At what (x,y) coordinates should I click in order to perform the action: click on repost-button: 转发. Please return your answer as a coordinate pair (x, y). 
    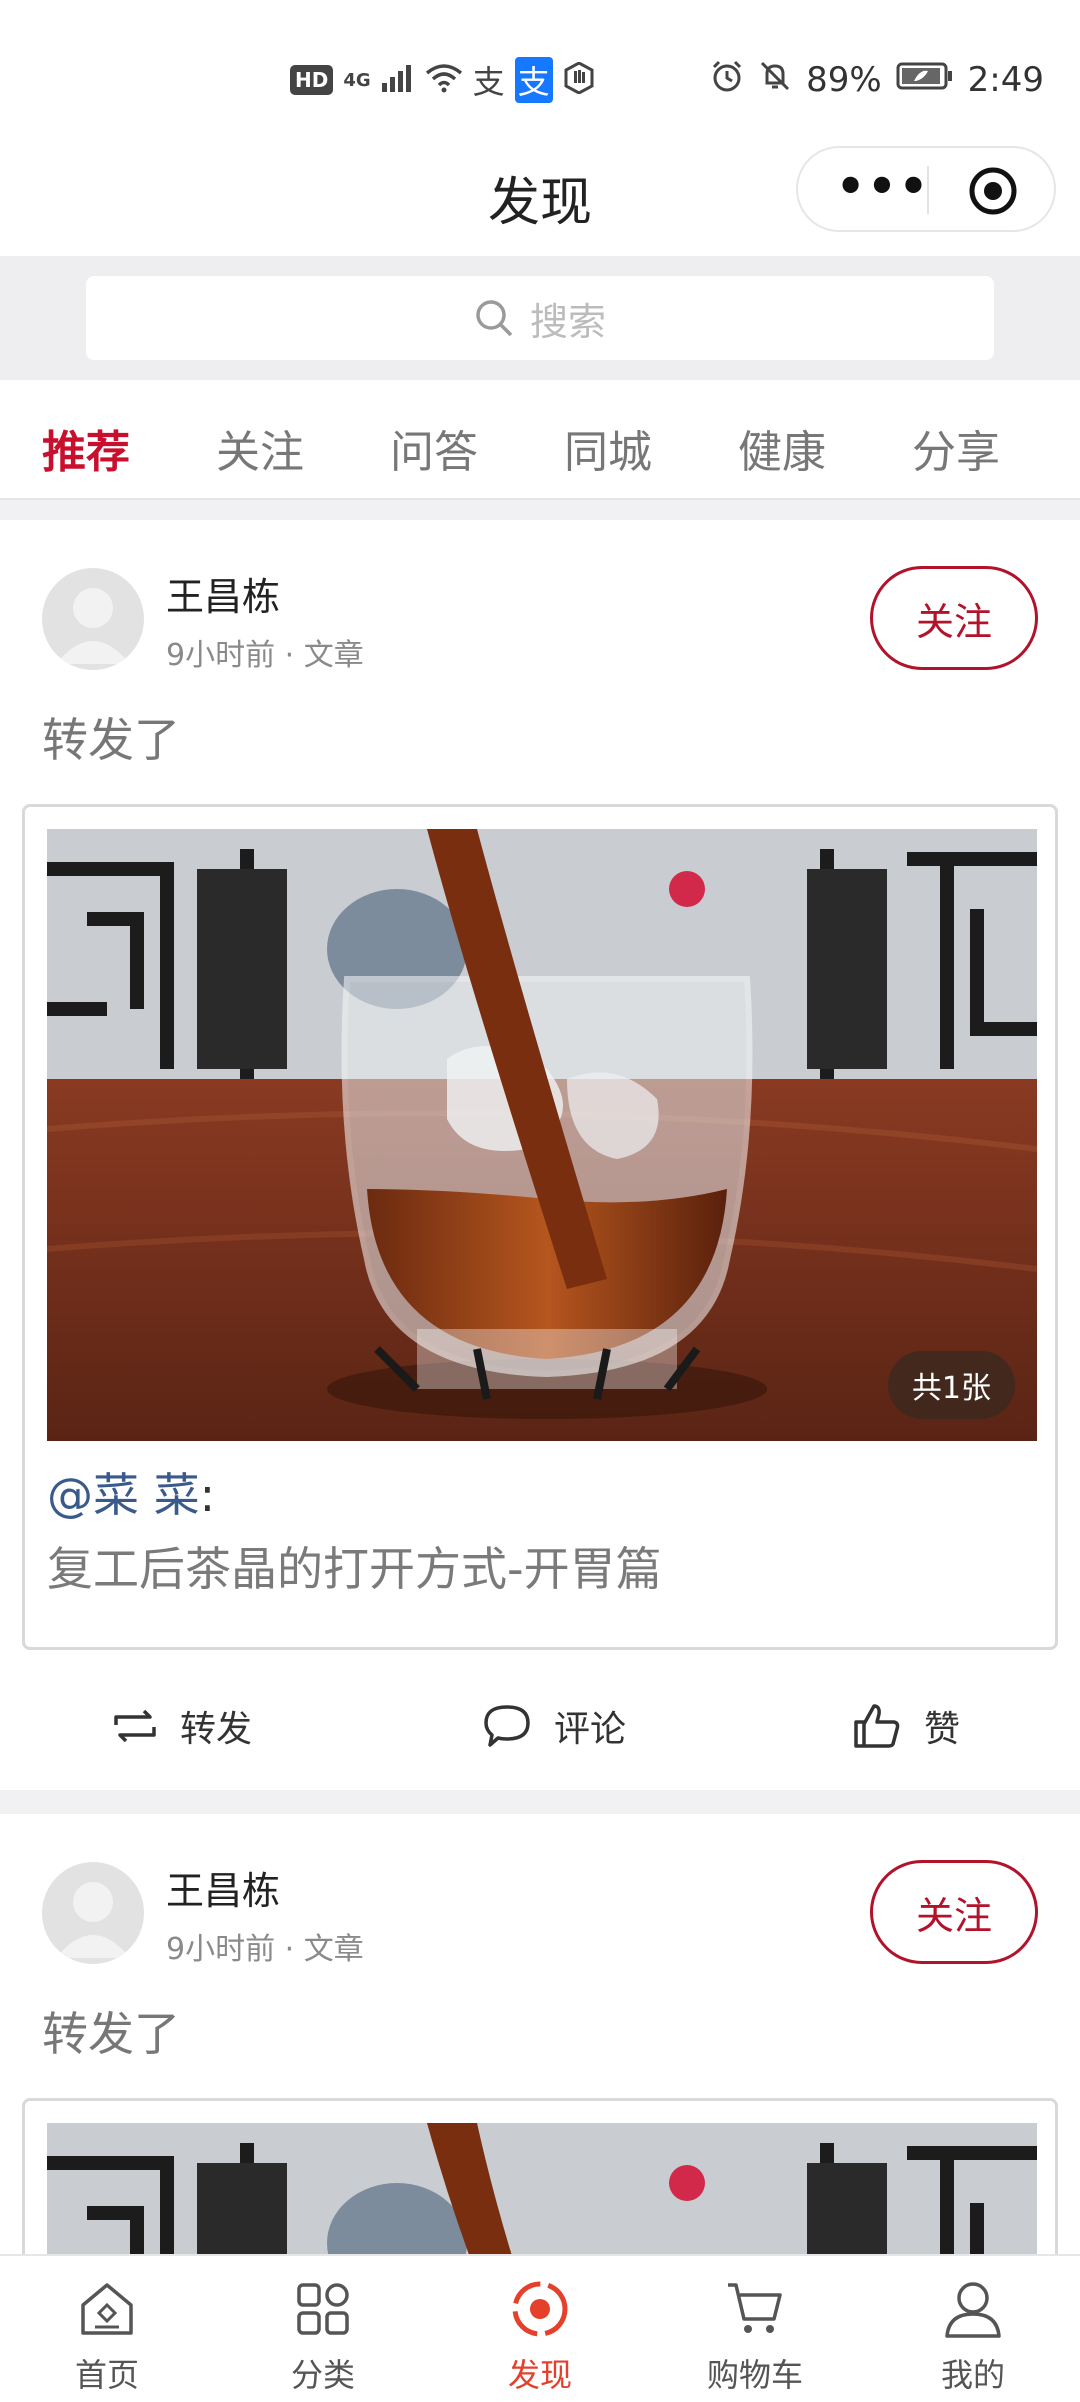
    Looking at the image, I should click on (182, 1726).